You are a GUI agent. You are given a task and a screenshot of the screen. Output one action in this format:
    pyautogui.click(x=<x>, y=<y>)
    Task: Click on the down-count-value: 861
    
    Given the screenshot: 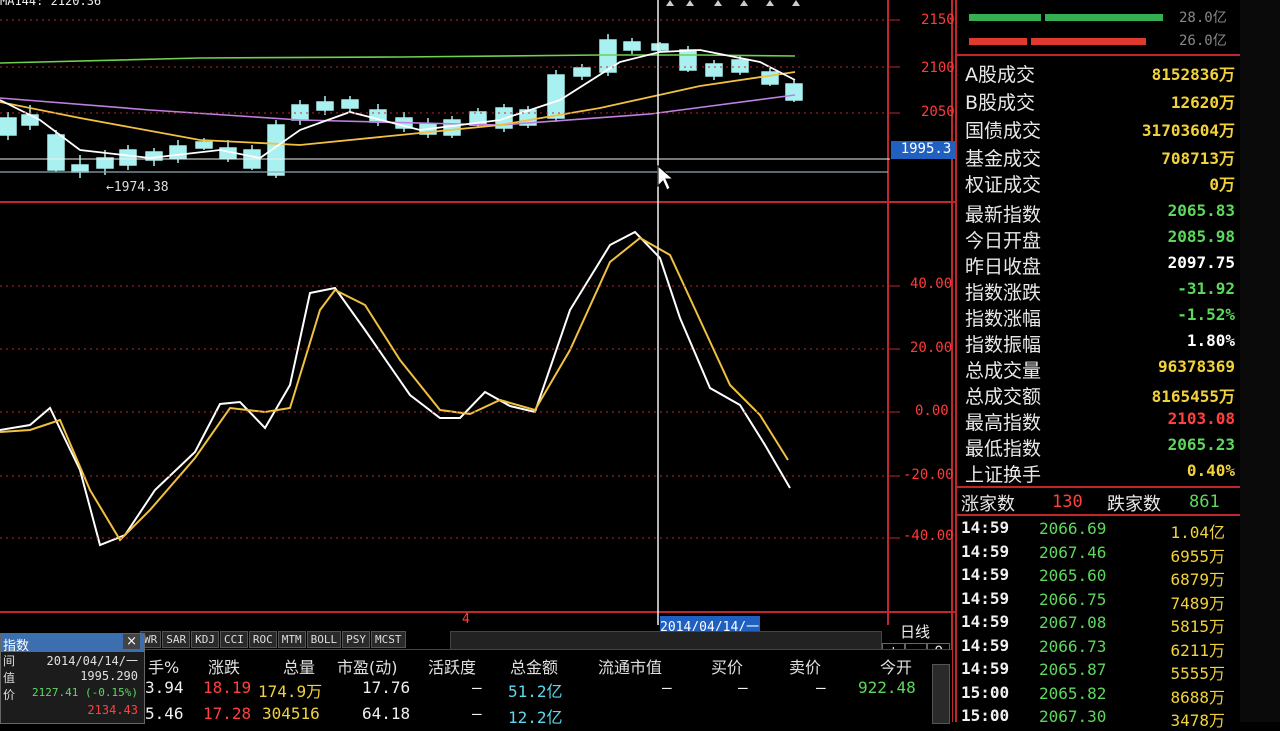 What is the action you would take?
    pyautogui.click(x=1204, y=502)
    